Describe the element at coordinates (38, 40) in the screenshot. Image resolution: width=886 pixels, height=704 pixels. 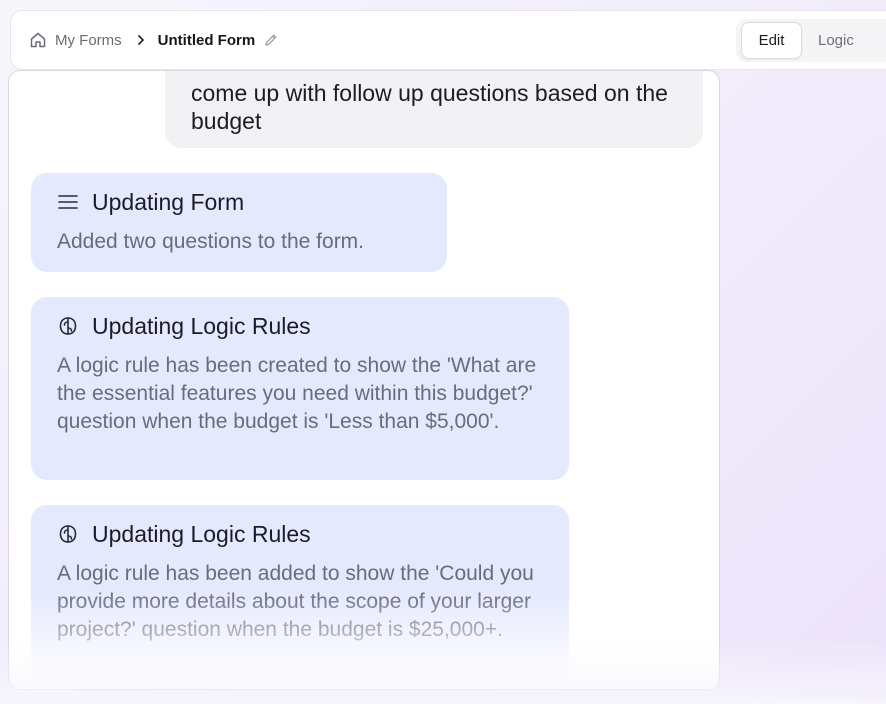
I see `home-icon` at that location.